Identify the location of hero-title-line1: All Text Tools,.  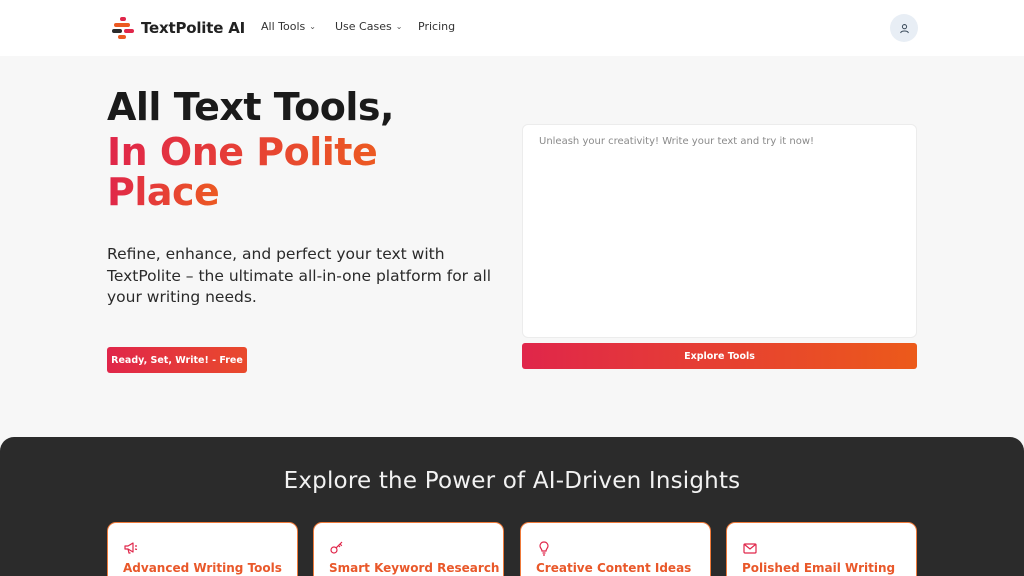
(250, 107).